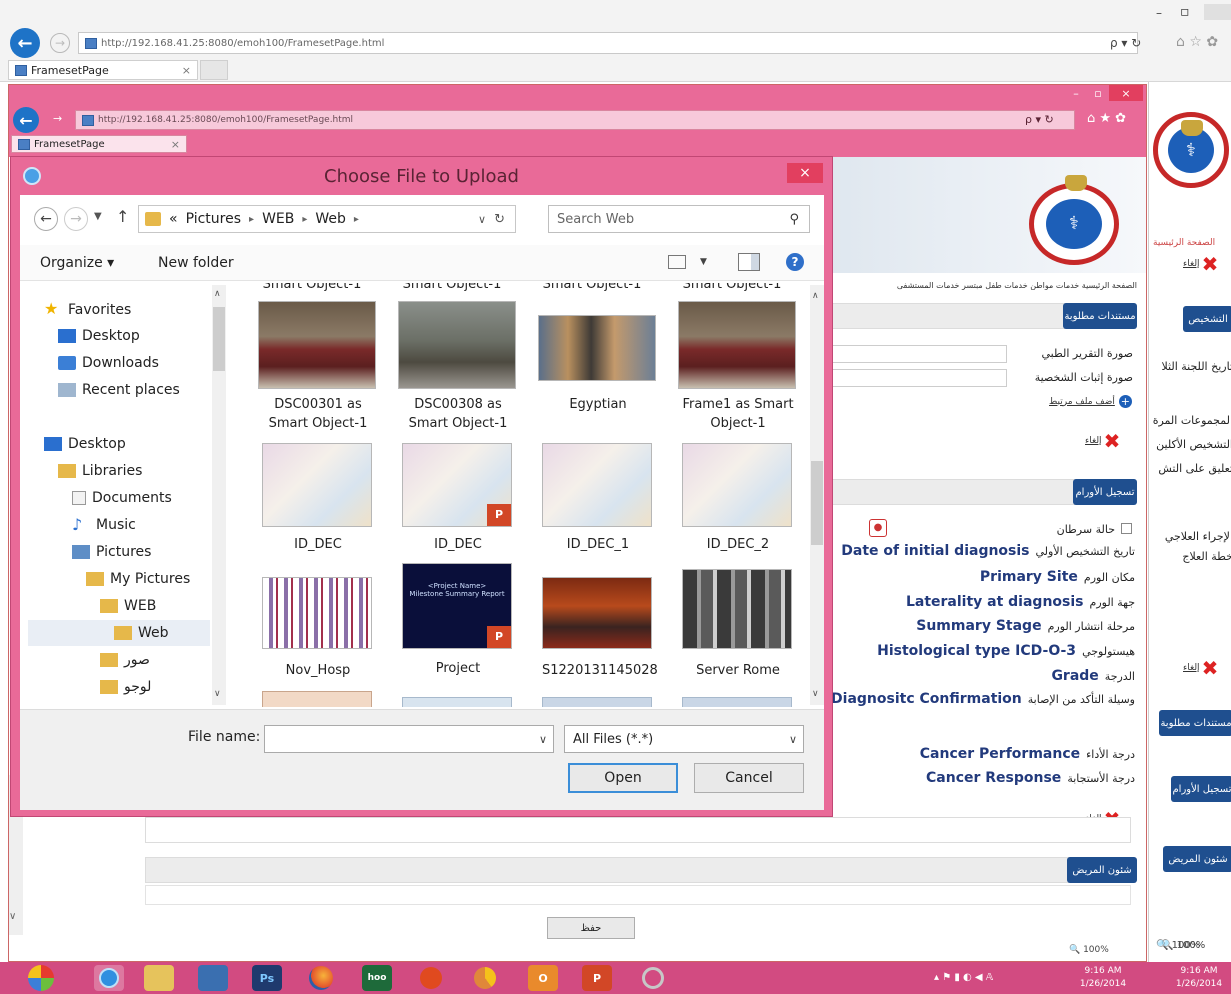 The width and height of the screenshot is (1231, 994). Describe the element at coordinates (1159, 13) in the screenshot. I see `outer-minimize-button: –` at that location.